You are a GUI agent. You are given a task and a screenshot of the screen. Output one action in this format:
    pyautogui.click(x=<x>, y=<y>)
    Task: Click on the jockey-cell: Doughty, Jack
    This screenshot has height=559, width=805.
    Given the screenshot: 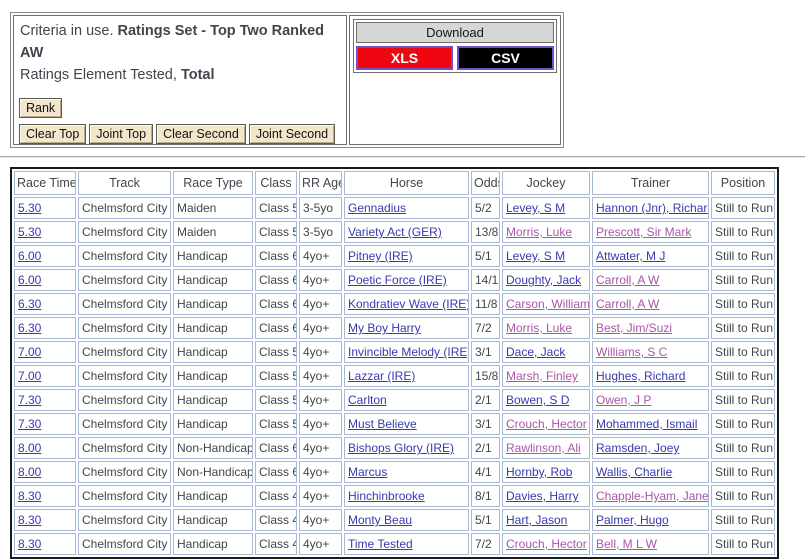 What is the action you would take?
    pyautogui.click(x=546, y=280)
    